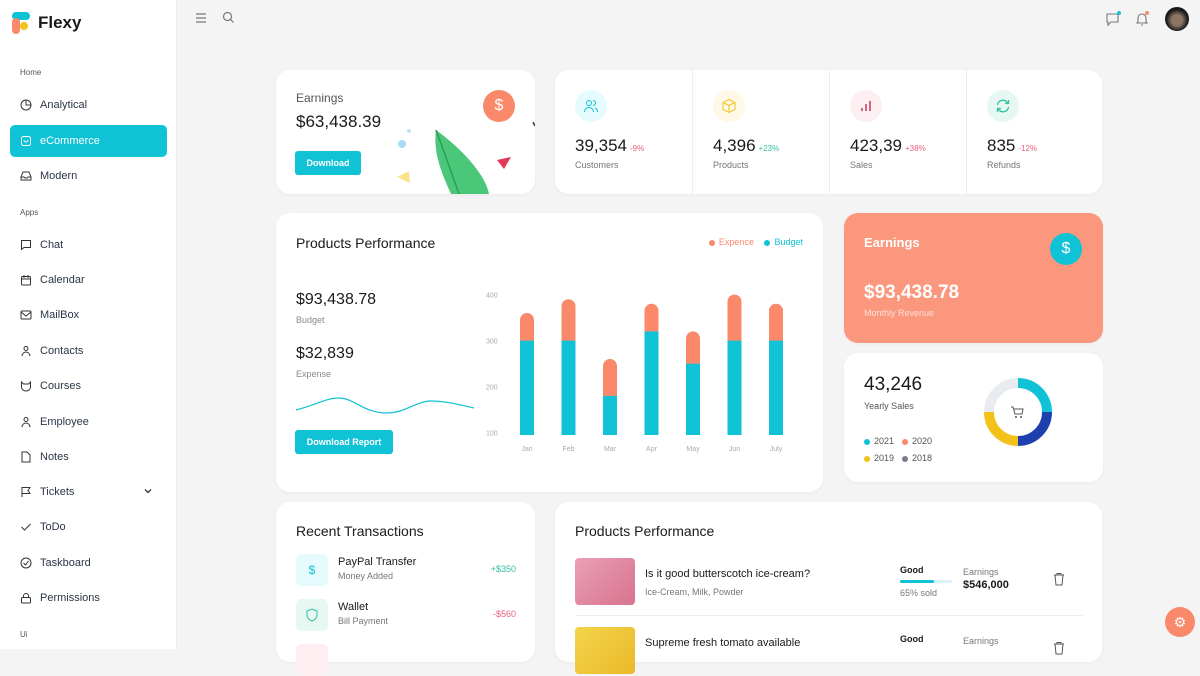 This screenshot has height=676, width=1200. What do you see at coordinates (597, 165) in the screenshot?
I see `stat-label: Customers` at bounding box center [597, 165].